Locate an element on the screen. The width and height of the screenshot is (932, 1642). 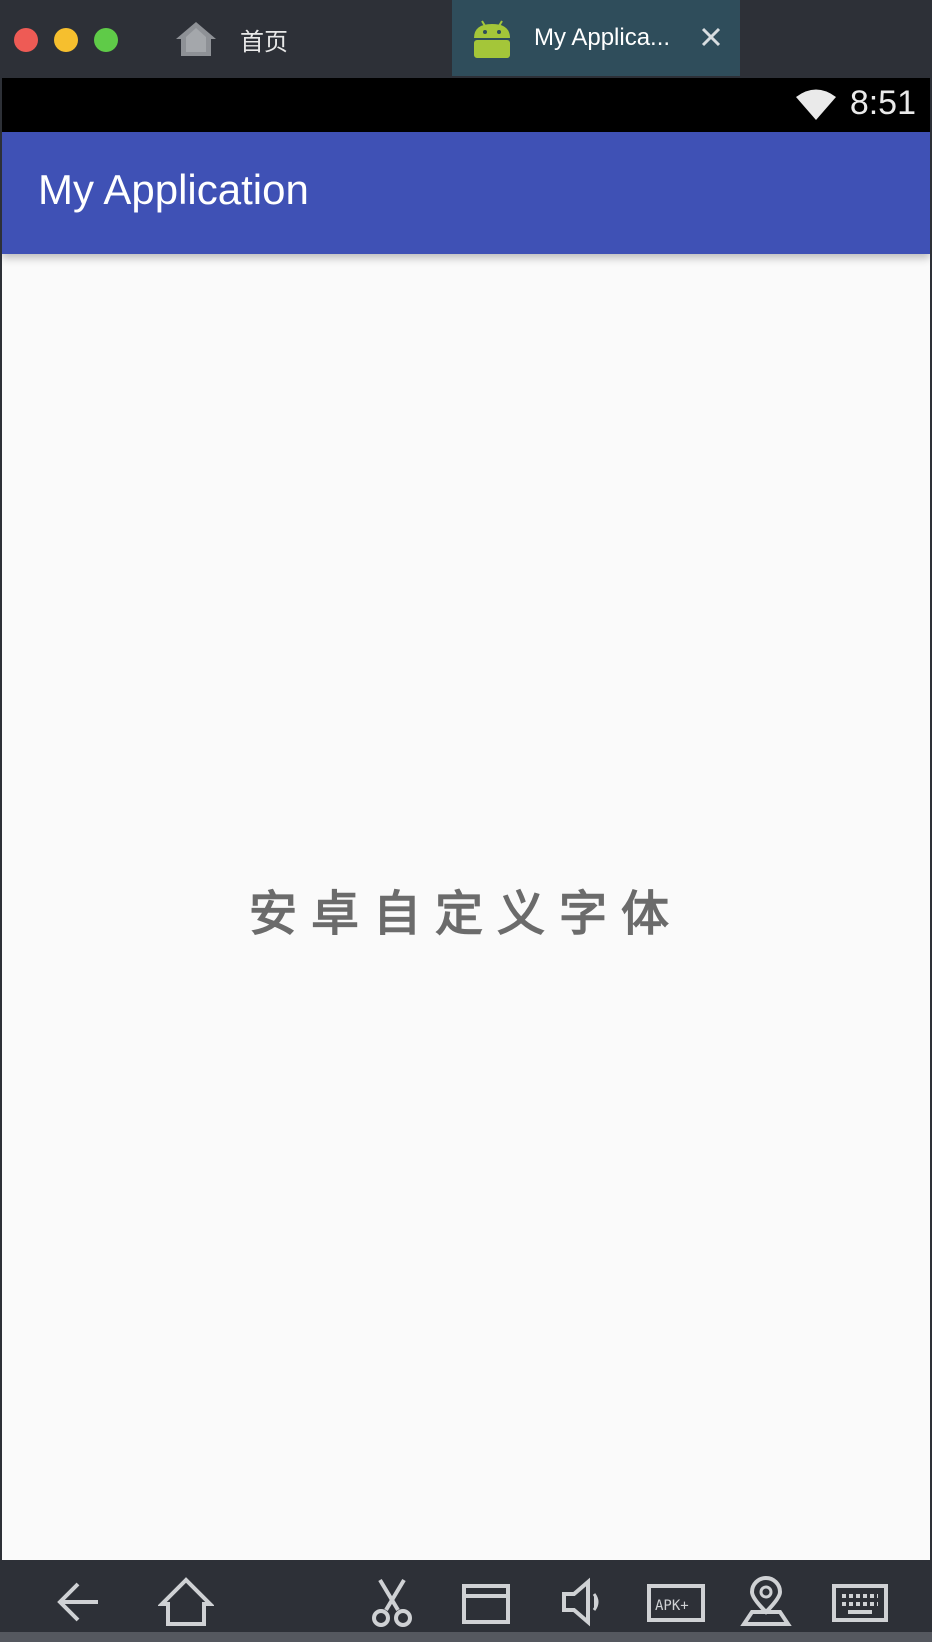
home-button is located at coordinates (186, 1602).